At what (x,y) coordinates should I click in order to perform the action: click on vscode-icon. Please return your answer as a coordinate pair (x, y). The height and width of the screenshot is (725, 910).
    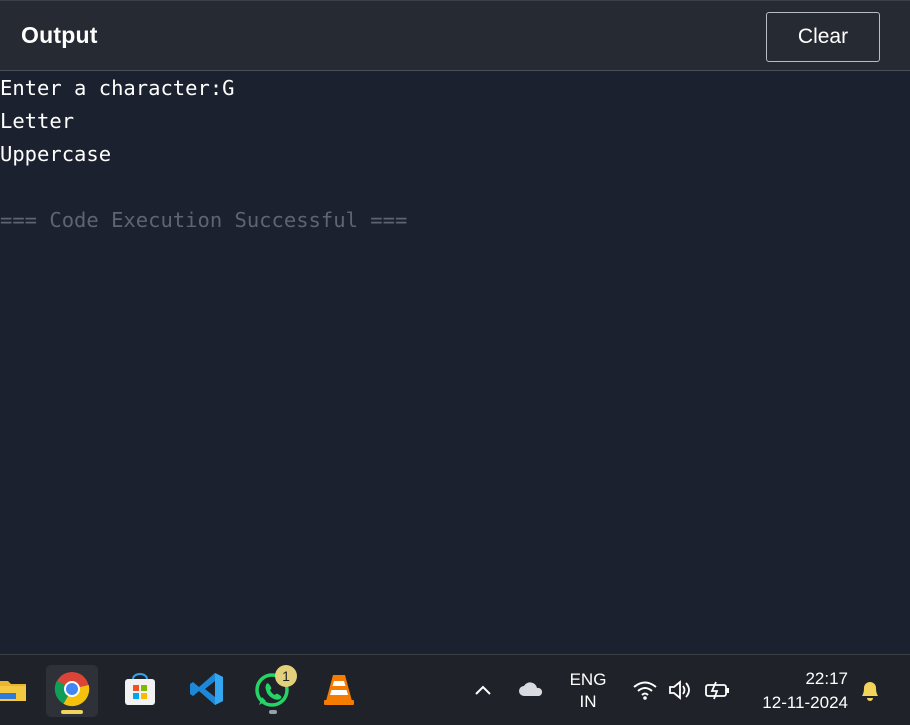
    Looking at the image, I should click on (207, 691).